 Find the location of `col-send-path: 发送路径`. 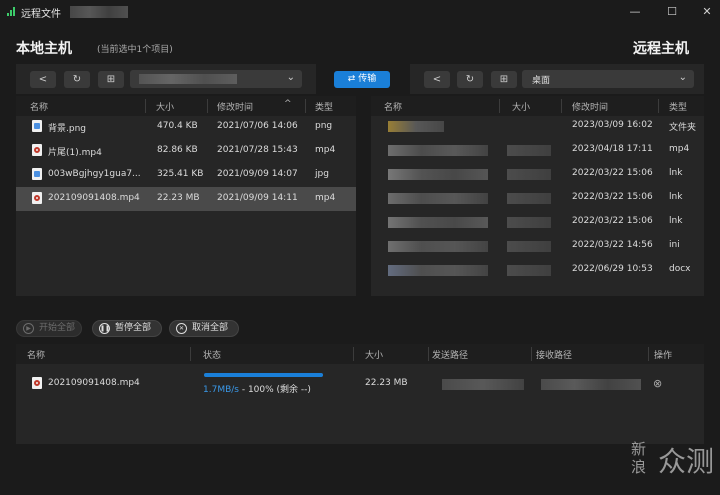

col-send-path: 发送路径 is located at coordinates (450, 356).